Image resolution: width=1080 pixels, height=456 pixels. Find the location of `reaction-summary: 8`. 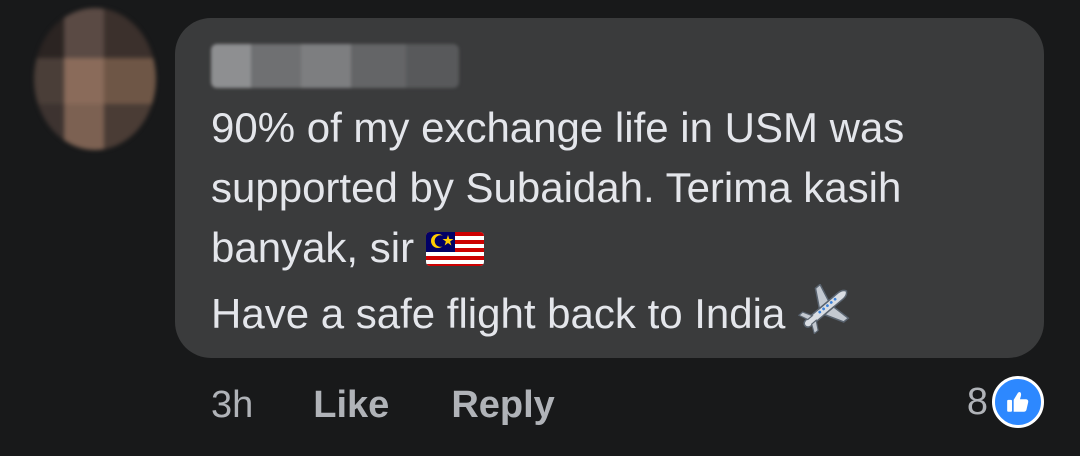

reaction-summary: 8 is located at coordinates (1005, 402).